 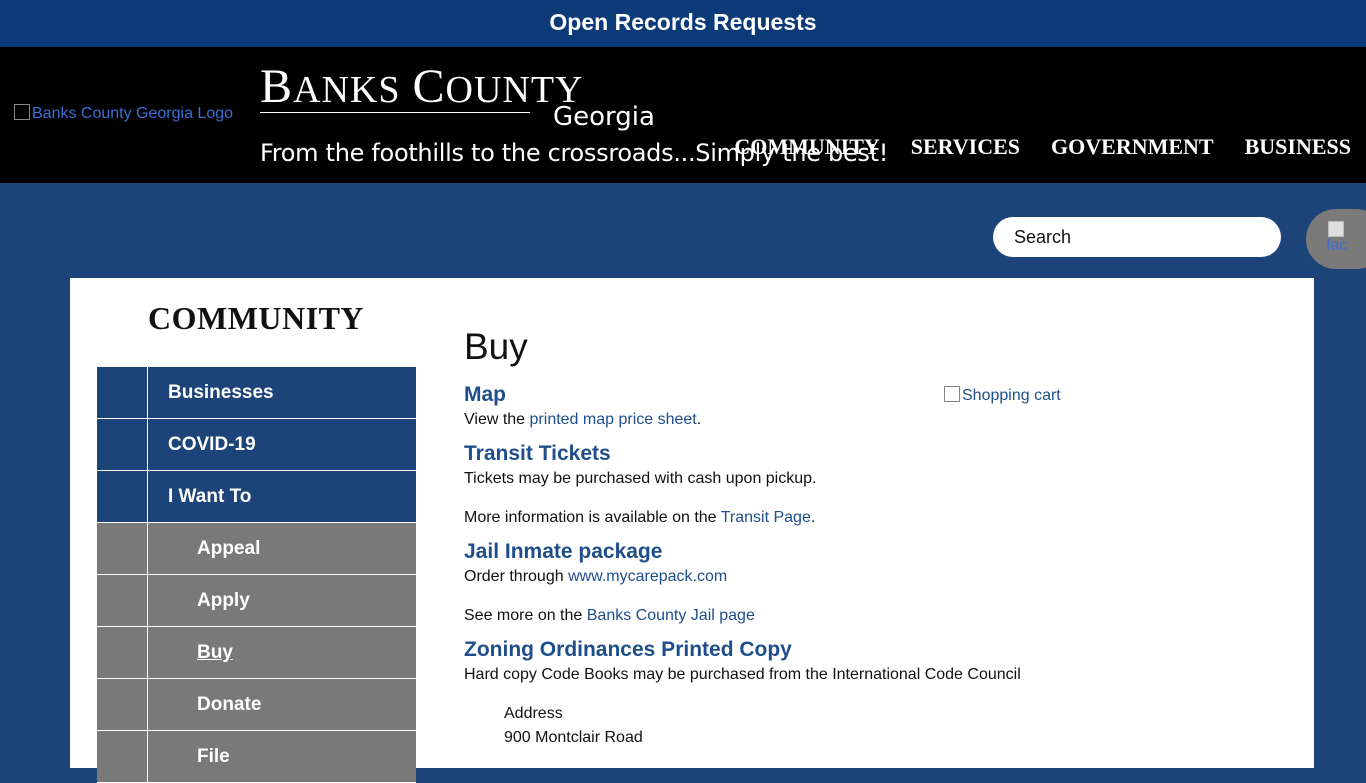 I want to click on jail-order-text: Order through www.mycarepack.com, so click(x=874, y=577).